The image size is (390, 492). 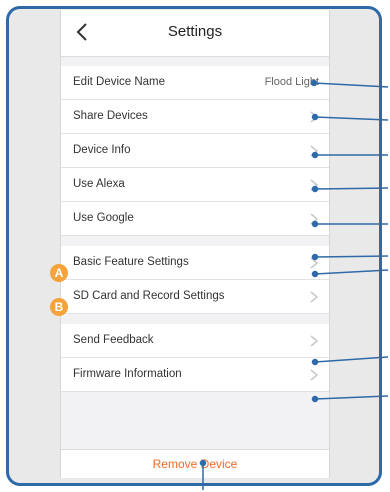 What do you see at coordinates (195, 185) in the screenshot?
I see `row-use-alexa: Use Alexa` at bounding box center [195, 185].